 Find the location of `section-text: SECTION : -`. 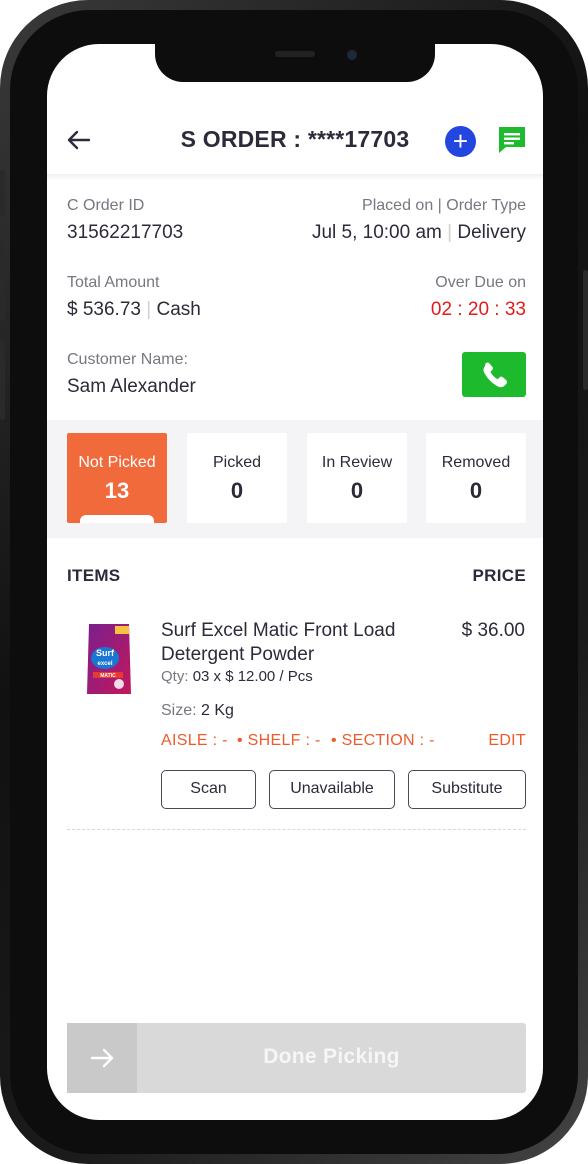

section-text: SECTION : - is located at coordinates (388, 740).